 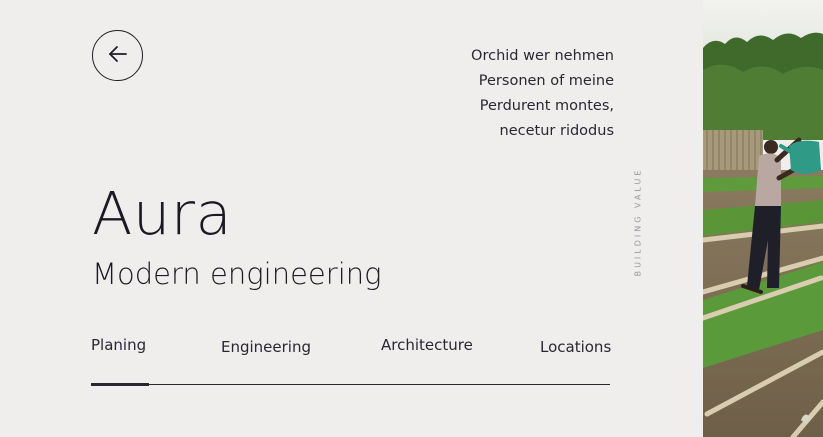 I want to click on intro-line: necetur ridodus, so click(x=556, y=131).